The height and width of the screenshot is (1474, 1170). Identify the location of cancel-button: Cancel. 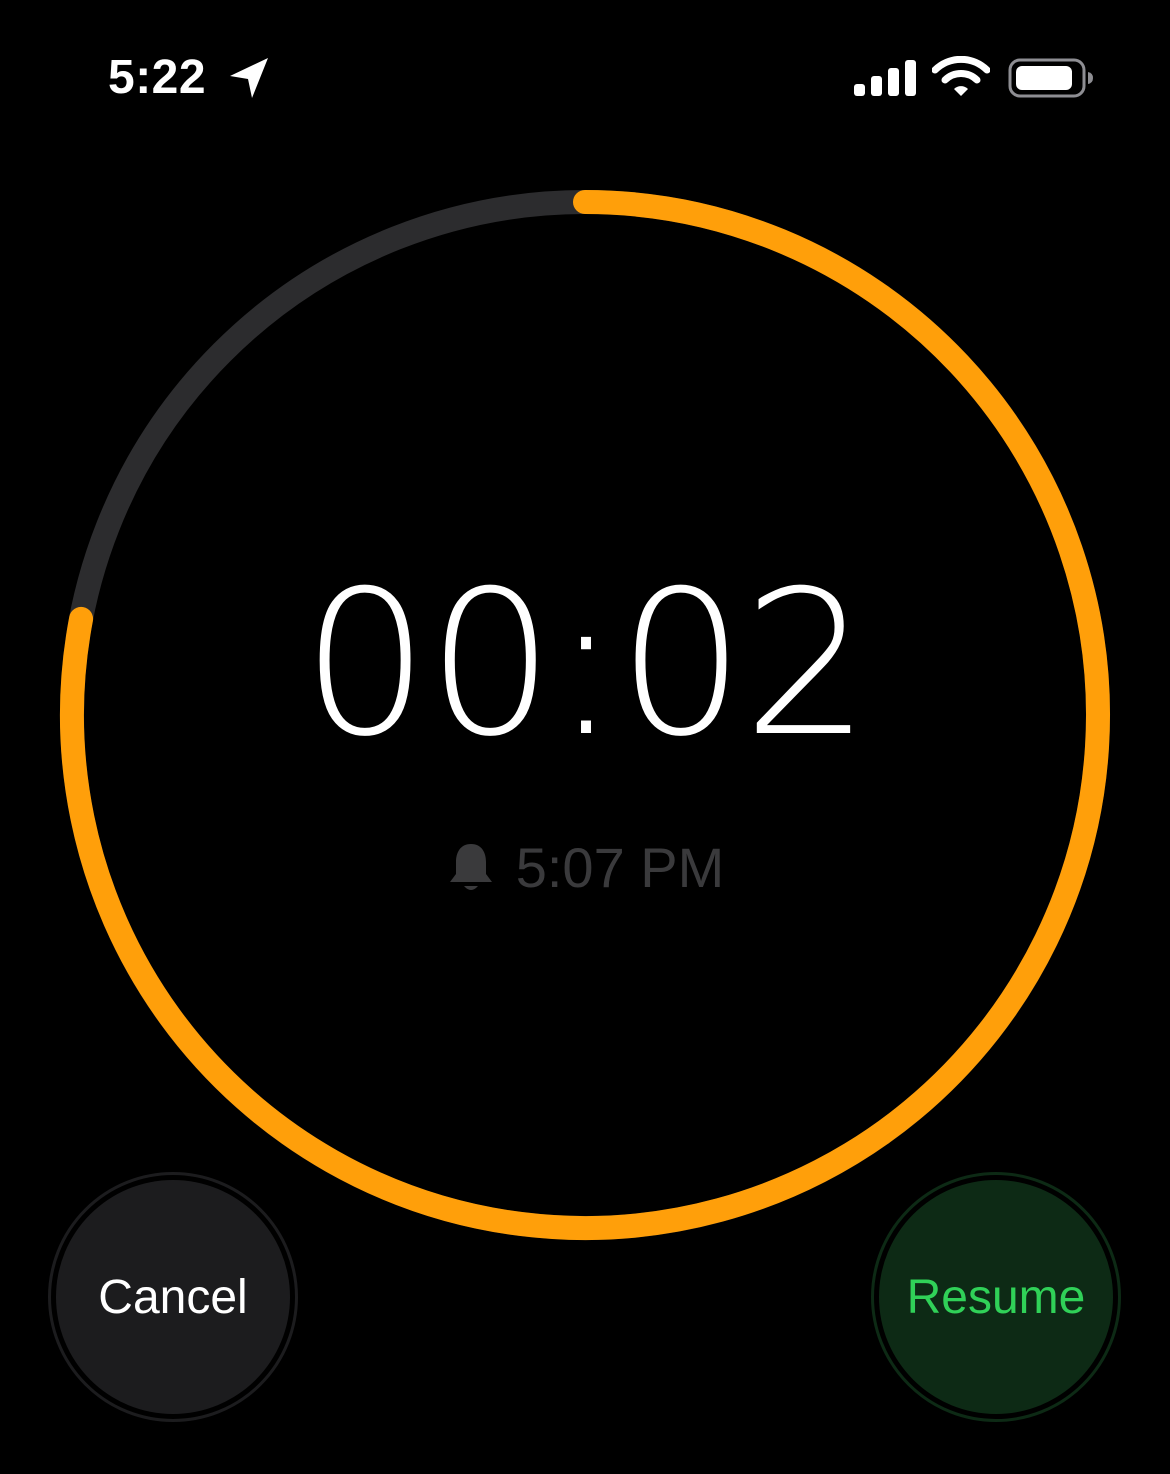
(173, 1297).